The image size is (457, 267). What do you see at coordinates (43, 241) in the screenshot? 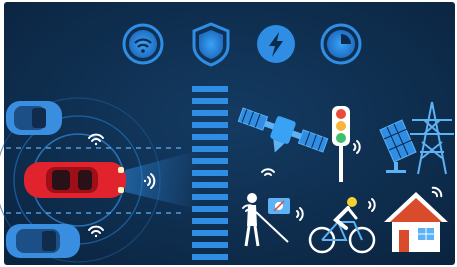
I see `vehicle-blue-car-bottom` at bounding box center [43, 241].